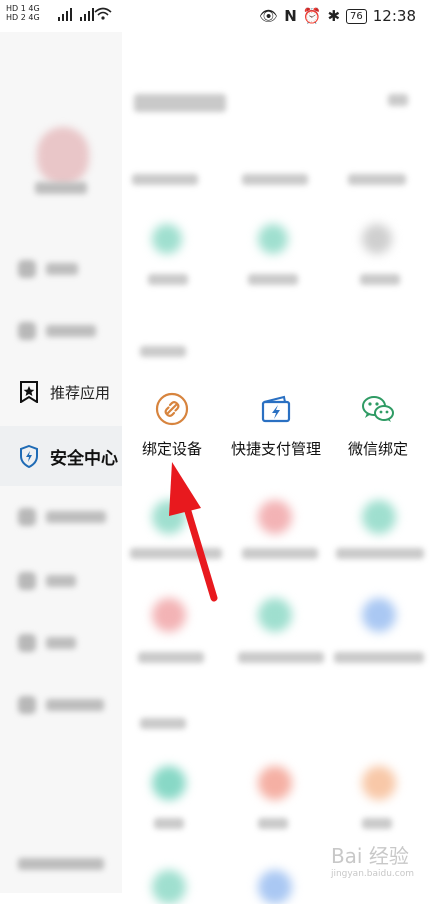 The width and height of the screenshot is (430, 904). What do you see at coordinates (372, 874) in the screenshot?
I see `watermark-sub: jingyan.baidu.com` at bounding box center [372, 874].